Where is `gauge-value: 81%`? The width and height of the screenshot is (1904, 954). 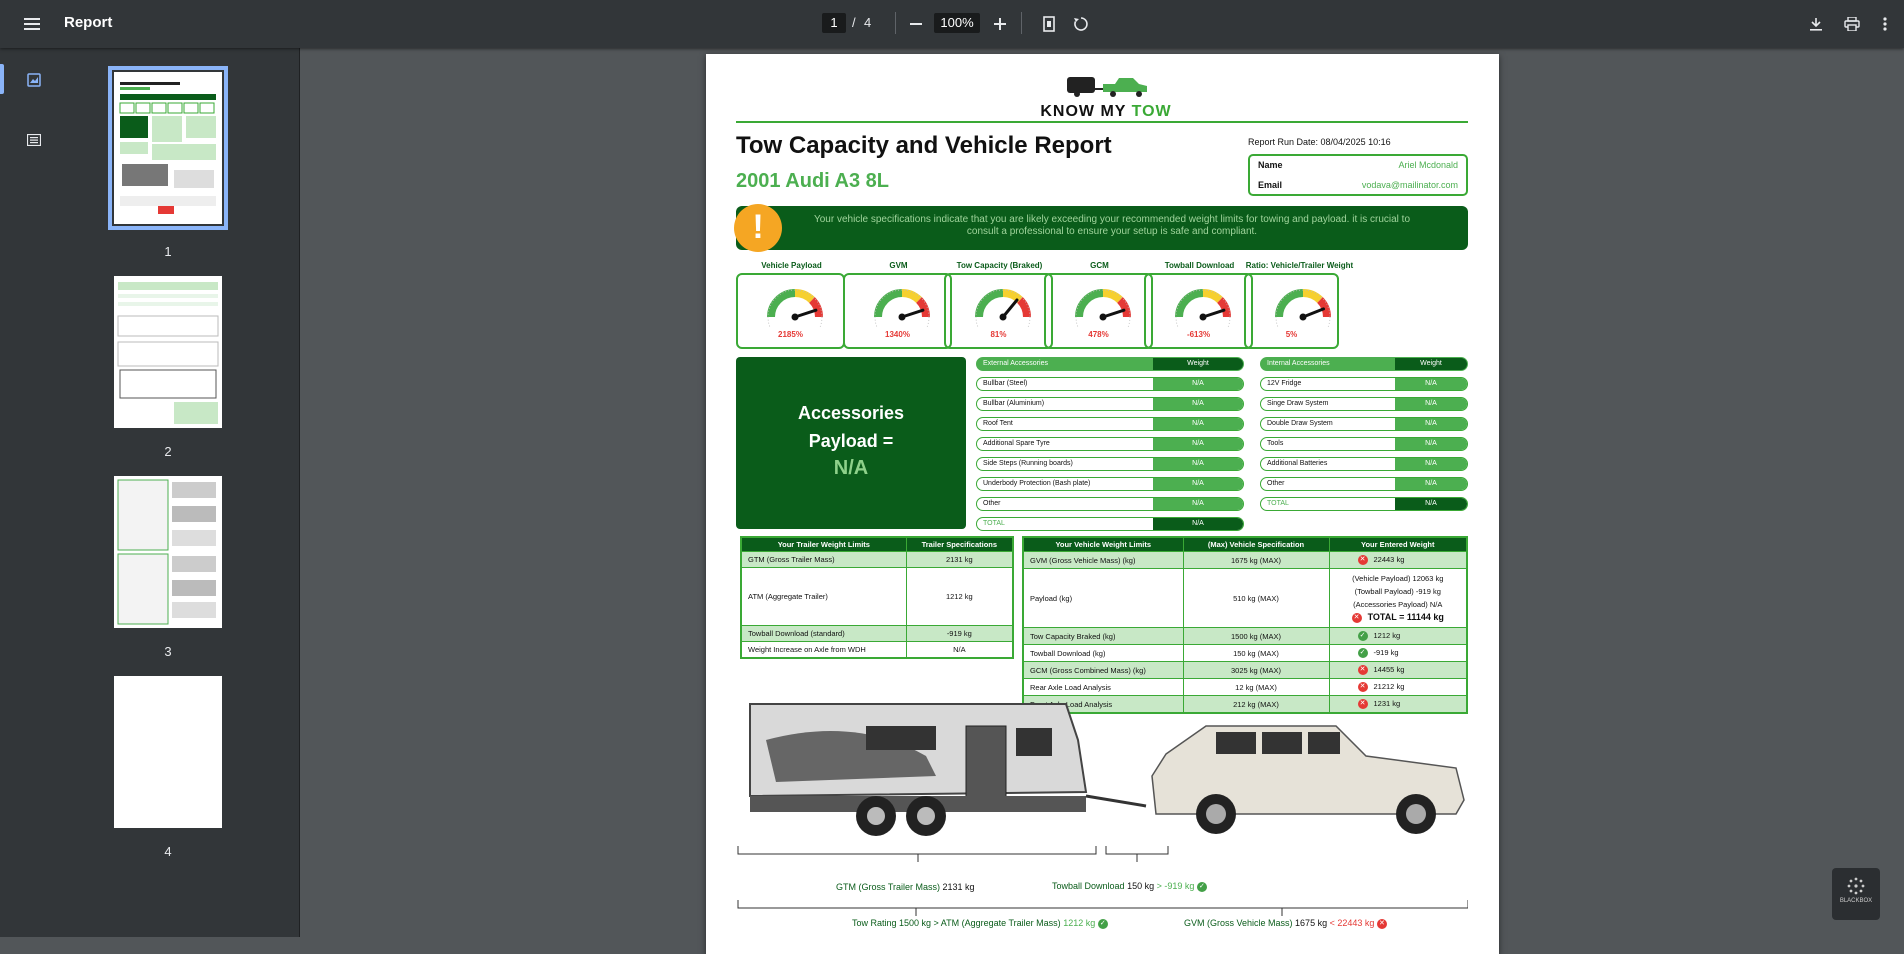
gauge-value: 81% is located at coordinates (998, 334).